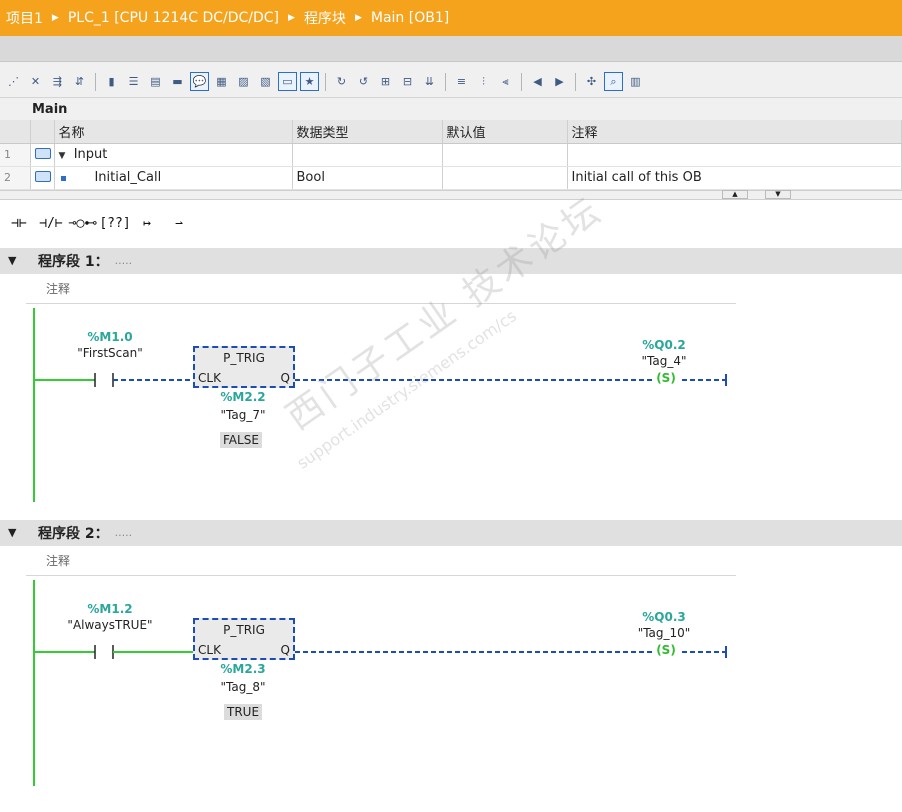 The width and height of the screenshot is (902, 812). What do you see at coordinates (13, 81) in the screenshot?
I see `insert-row-icon: ⋰` at bounding box center [13, 81].